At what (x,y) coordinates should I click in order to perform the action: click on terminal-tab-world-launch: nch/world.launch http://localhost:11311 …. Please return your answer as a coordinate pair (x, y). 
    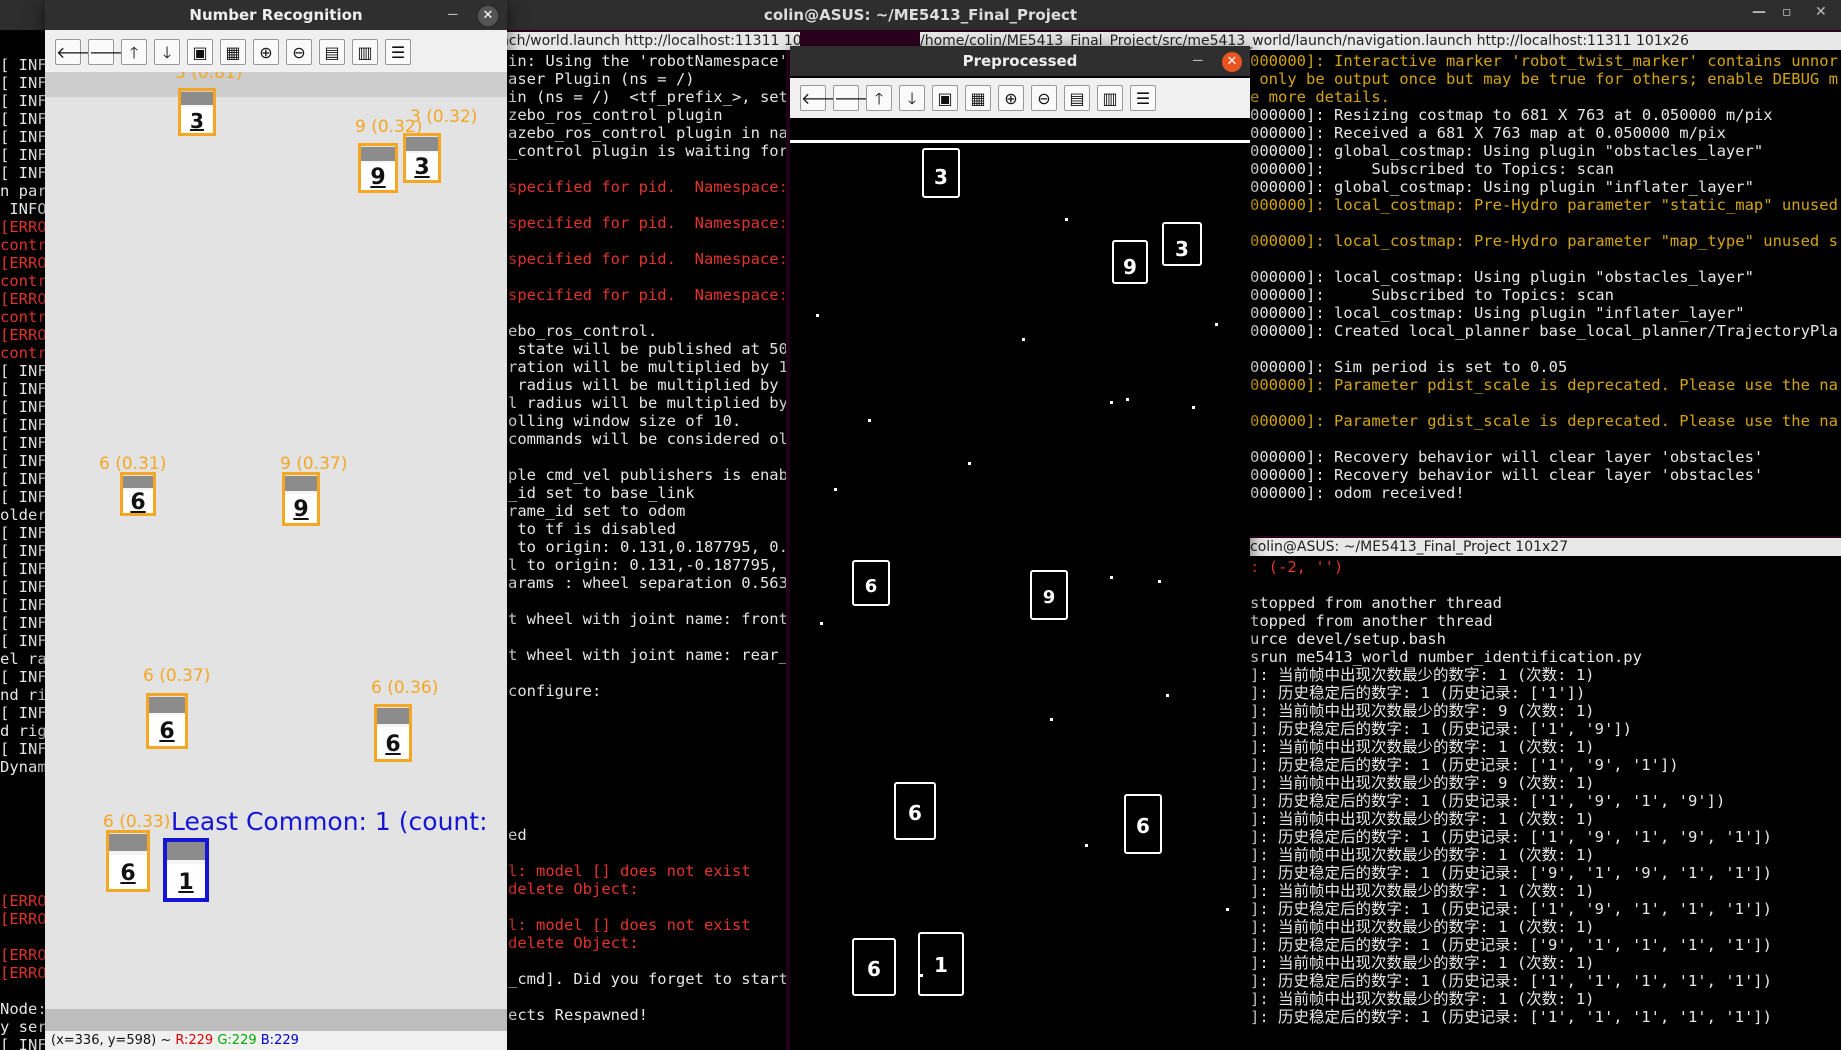
    Looking at the image, I should click on (650, 41).